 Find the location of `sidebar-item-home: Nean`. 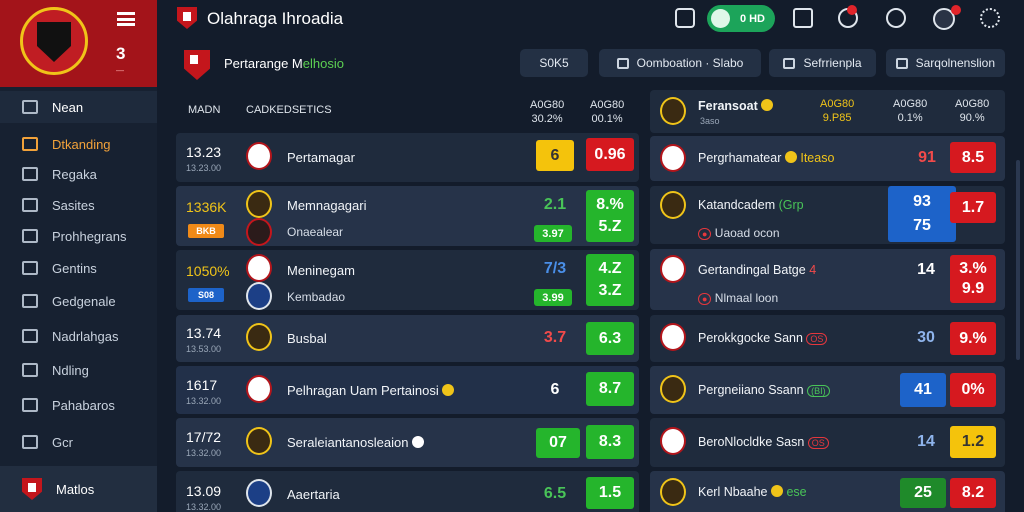

sidebar-item-home: Nean is located at coordinates (78, 107).